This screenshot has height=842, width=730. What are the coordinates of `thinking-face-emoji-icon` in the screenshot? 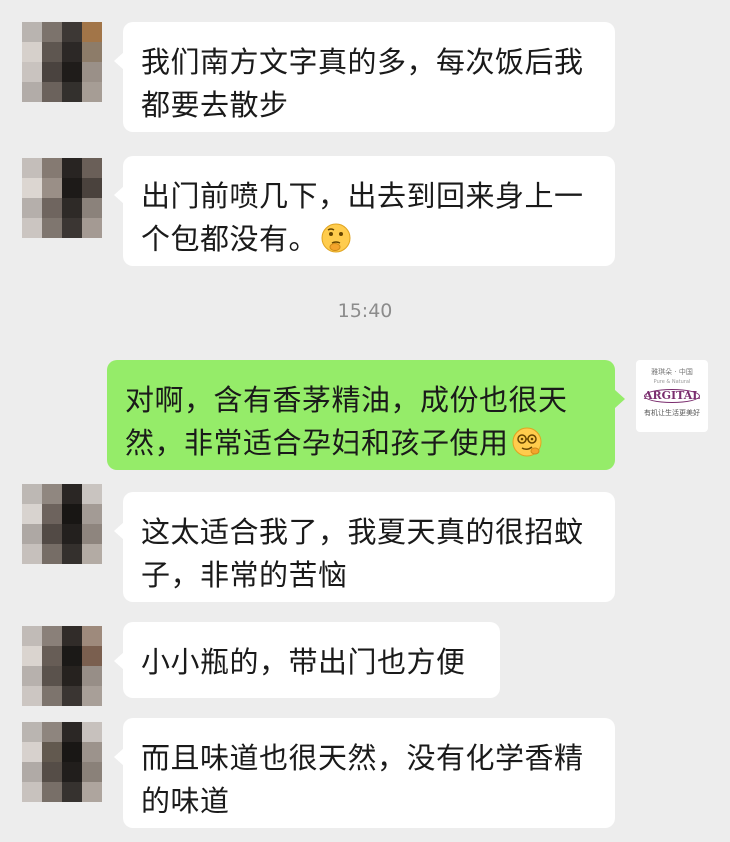 It's located at (336, 238).